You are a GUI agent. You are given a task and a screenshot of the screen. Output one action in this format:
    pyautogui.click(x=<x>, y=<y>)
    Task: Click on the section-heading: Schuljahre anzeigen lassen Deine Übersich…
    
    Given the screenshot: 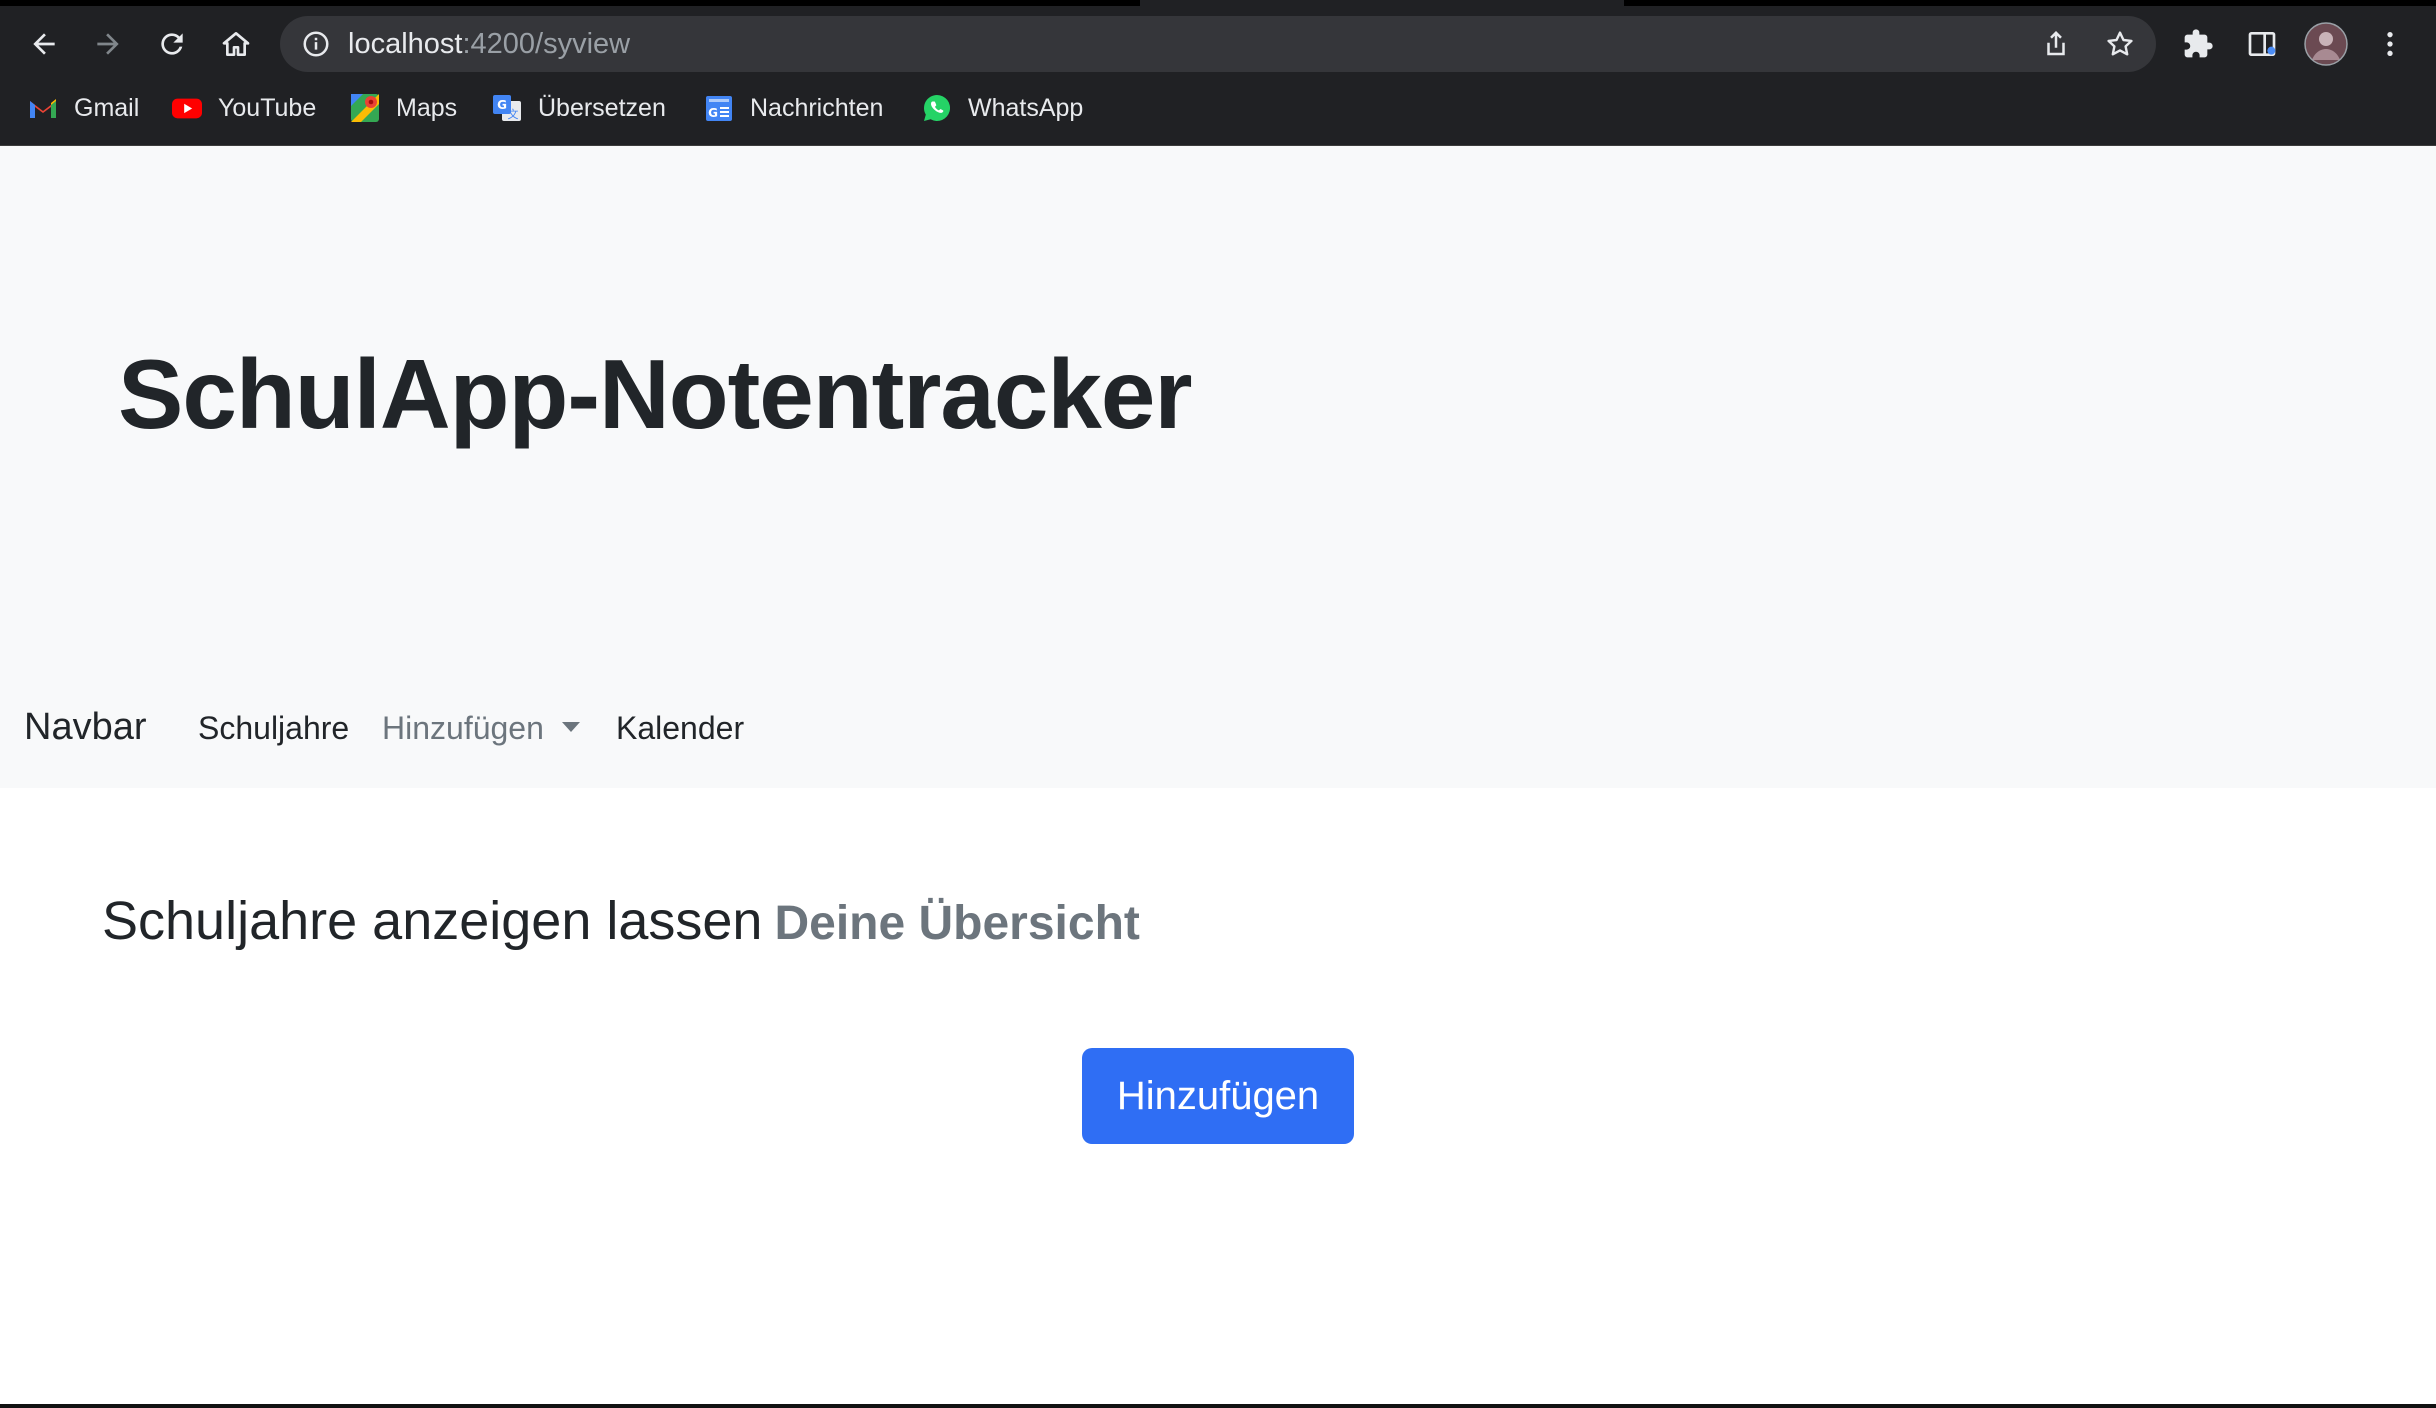 What is the action you would take?
    pyautogui.click(x=621, y=921)
    